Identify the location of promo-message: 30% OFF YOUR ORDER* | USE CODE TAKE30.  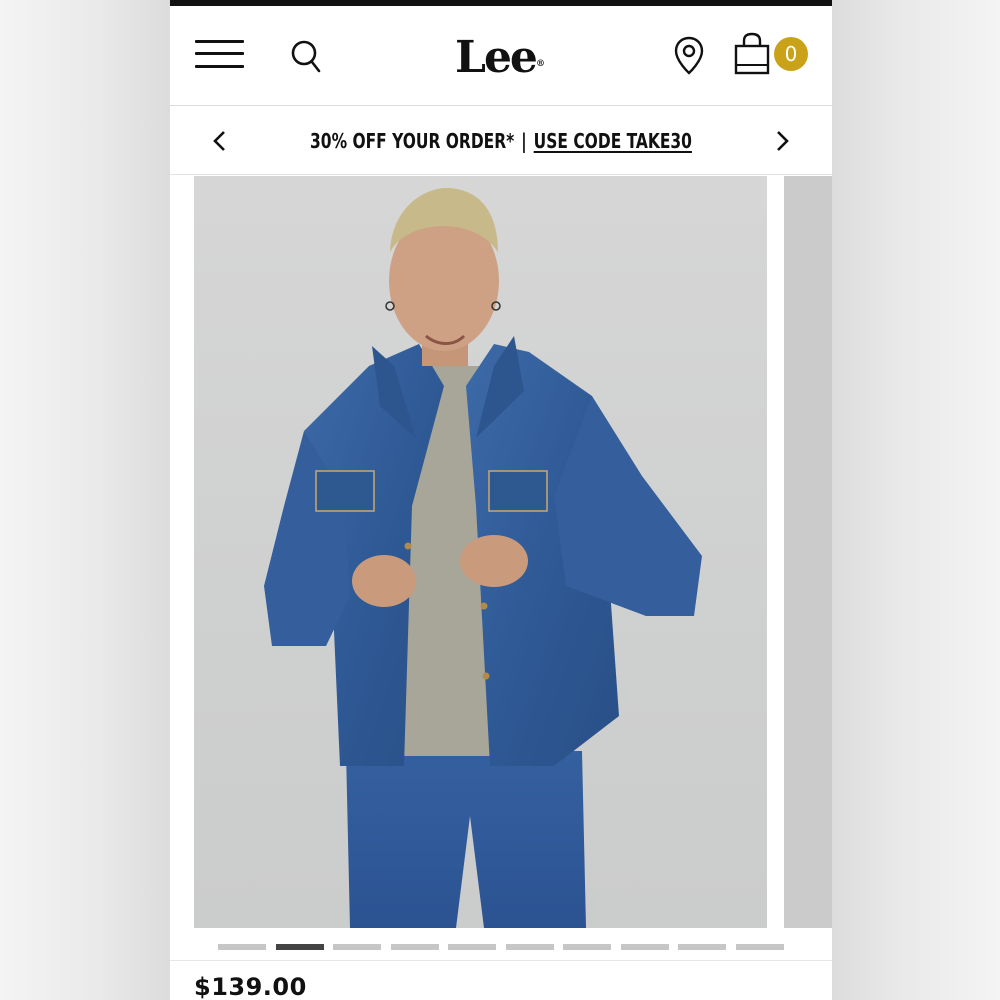
(501, 141).